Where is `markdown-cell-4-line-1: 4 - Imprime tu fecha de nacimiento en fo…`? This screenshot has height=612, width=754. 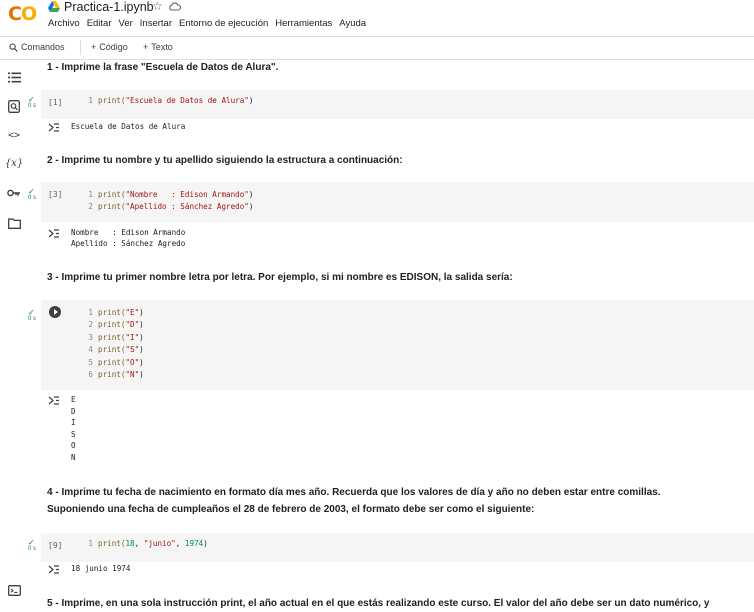
markdown-cell-4-line-1: 4 - Imprime tu fecha de nacimiento en fo… is located at coordinates (354, 492).